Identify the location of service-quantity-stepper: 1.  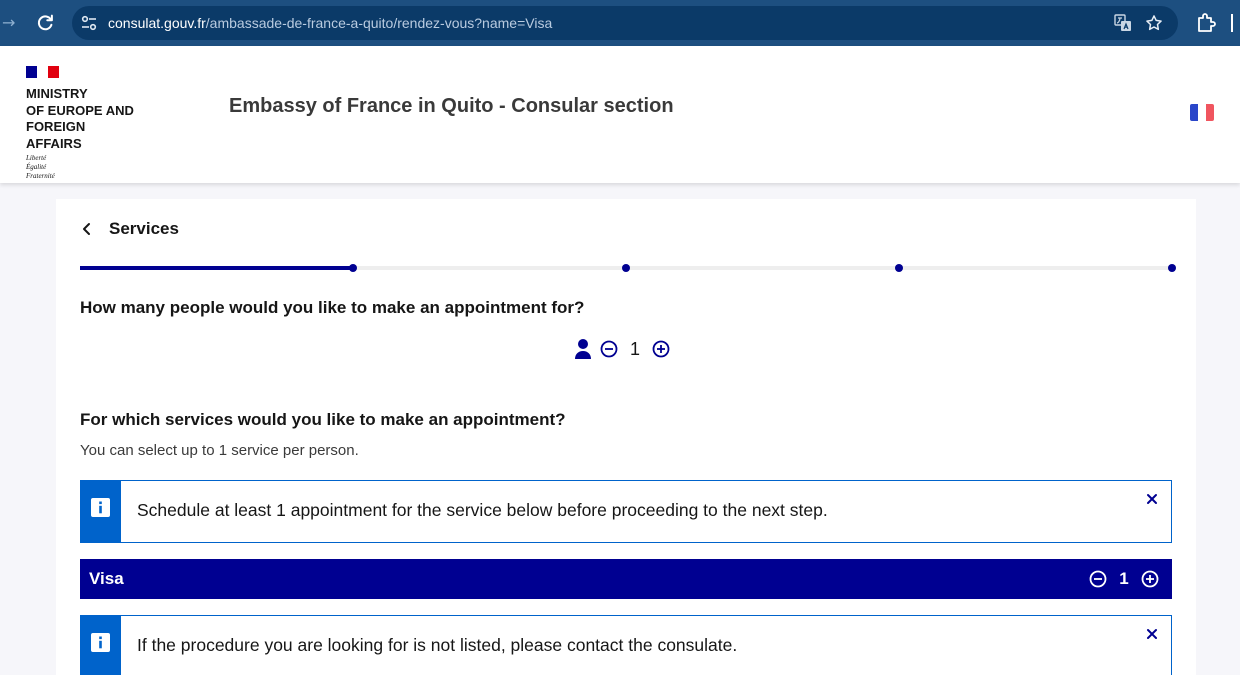
(1124, 578).